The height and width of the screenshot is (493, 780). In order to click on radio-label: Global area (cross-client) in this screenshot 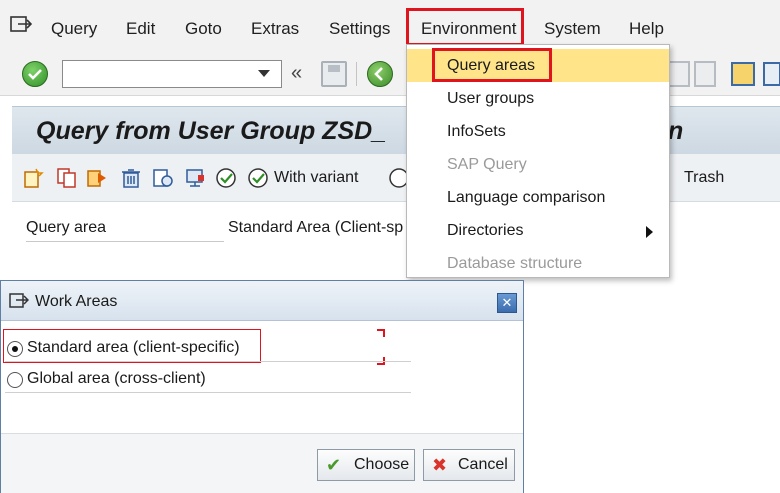, I will do `click(116, 378)`.